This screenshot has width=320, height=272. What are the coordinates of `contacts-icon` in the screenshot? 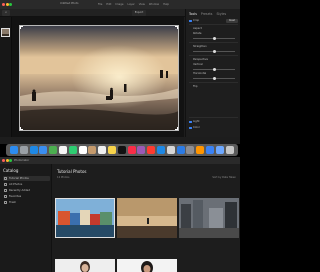 It's located at (92, 150).